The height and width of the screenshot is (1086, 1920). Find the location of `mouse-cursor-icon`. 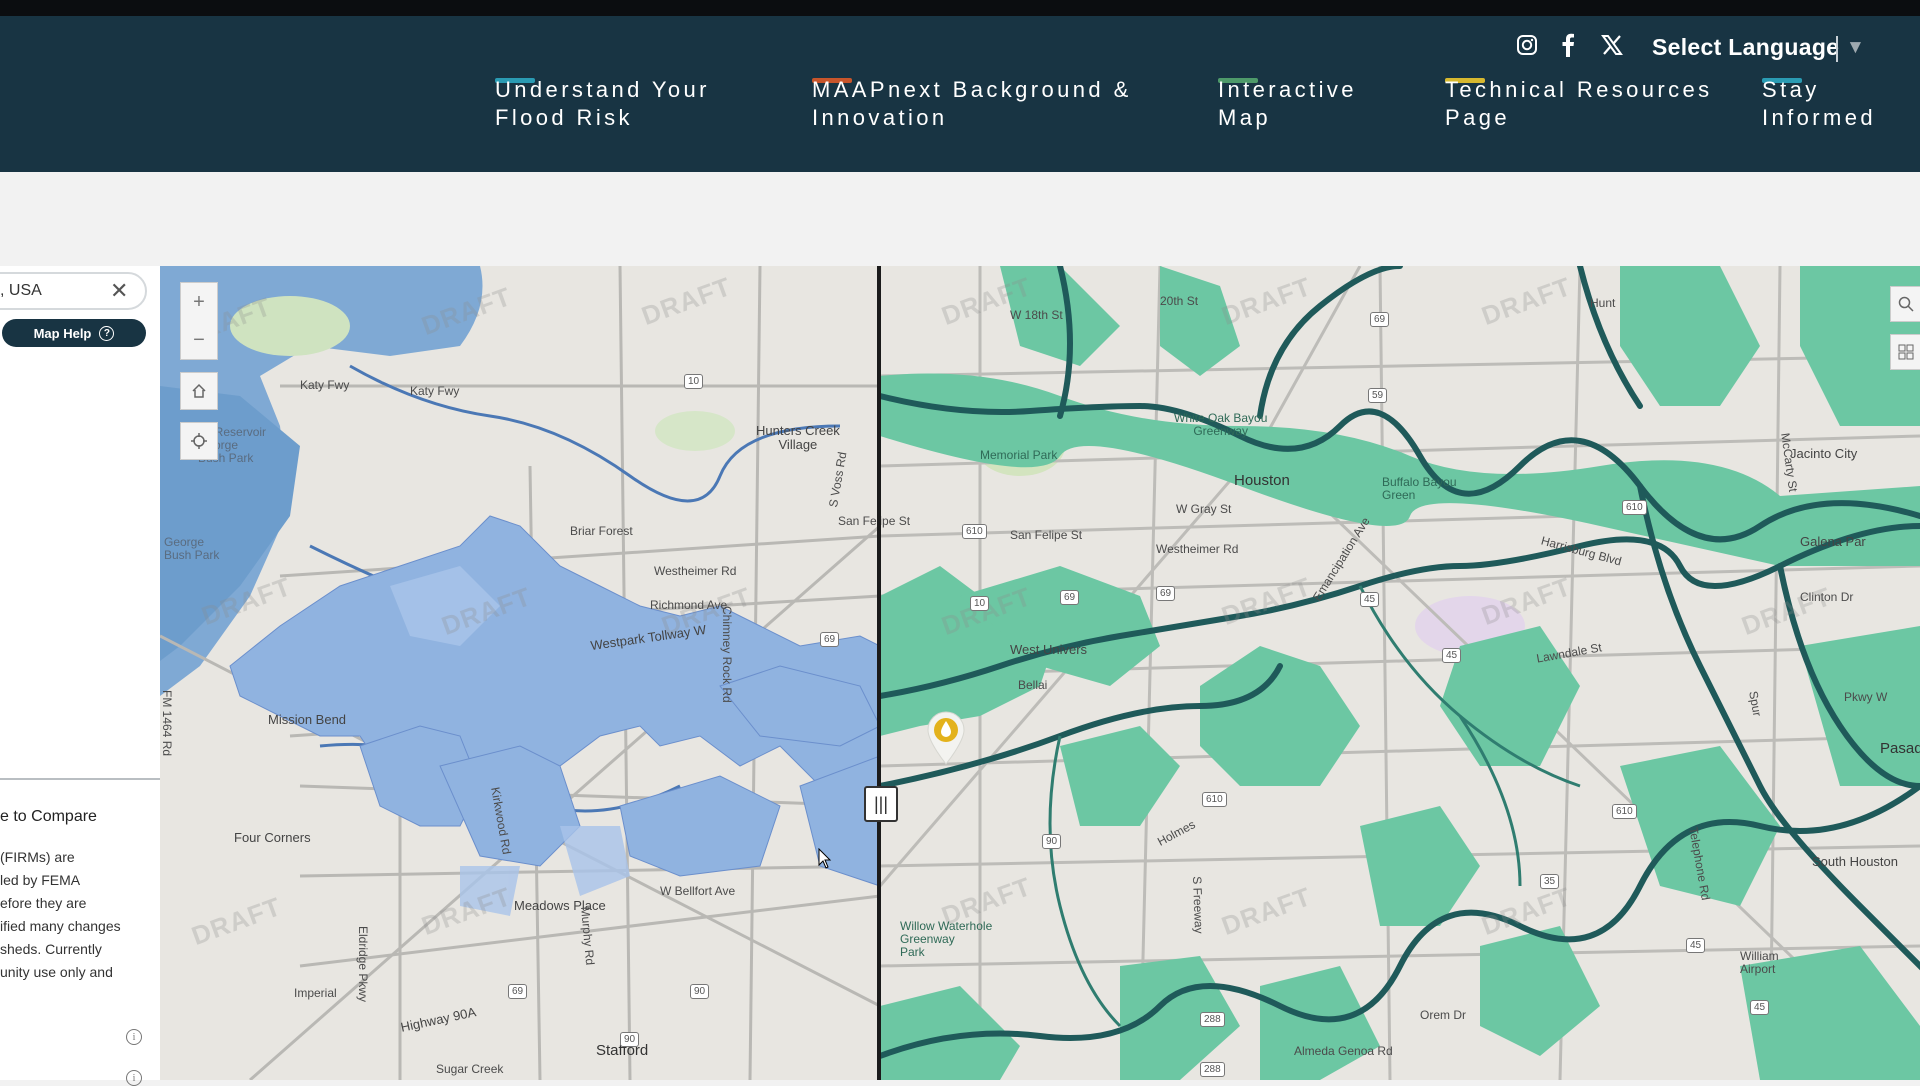

mouse-cursor-icon is located at coordinates (825, 861).